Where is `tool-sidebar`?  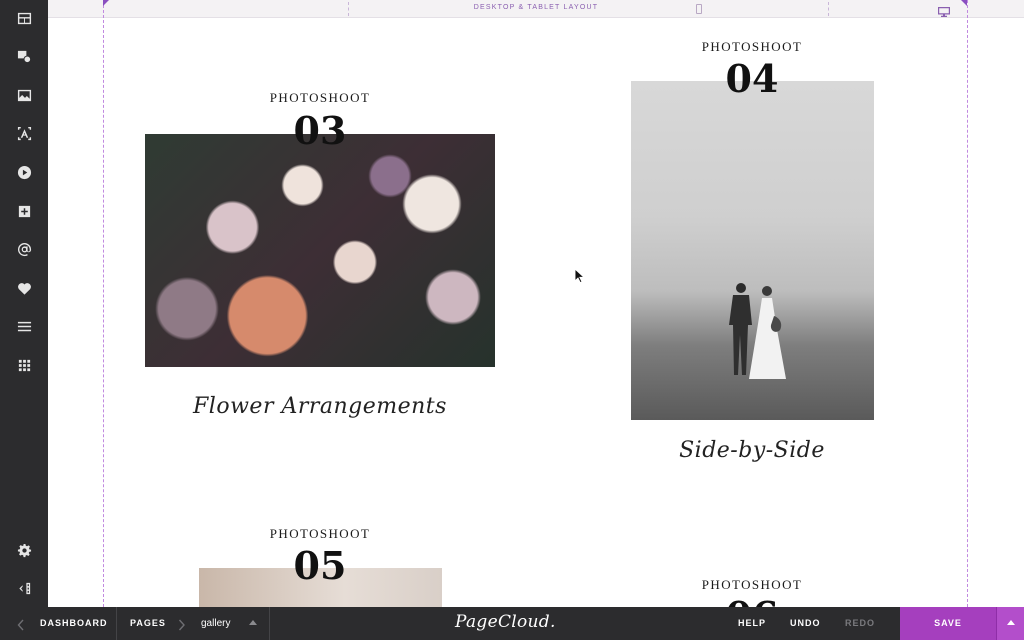
tool-sidebar is located at coordinates (24, 303).